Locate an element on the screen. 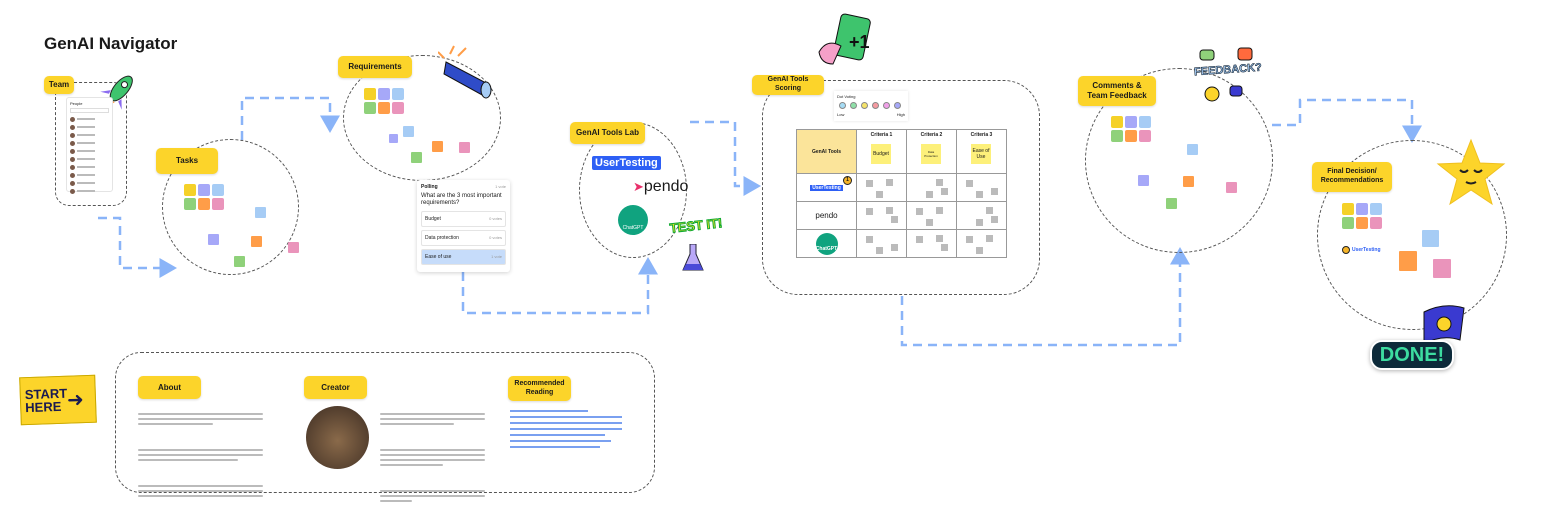 The width and height of the screenshot is (1542, 506). reading-links is located at coordinates (566, 429).